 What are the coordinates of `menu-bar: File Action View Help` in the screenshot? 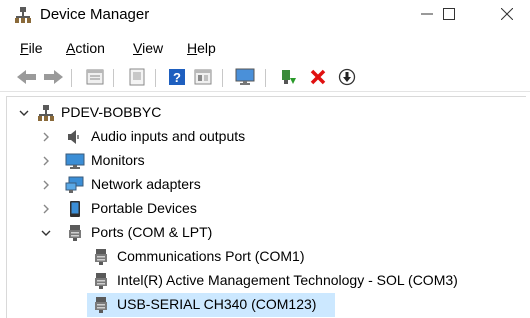 It's located at (265, 48).